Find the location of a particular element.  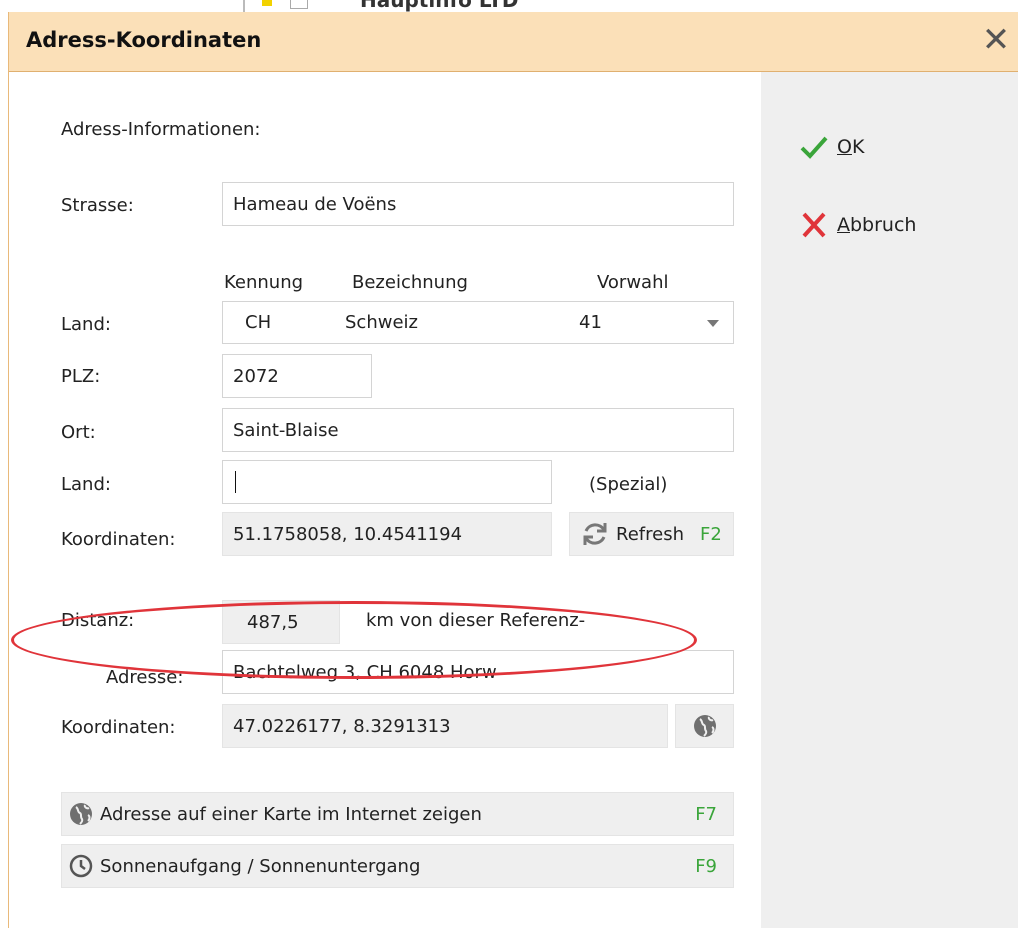

adresse-value: Bachtelweg 3, CH 6048 Horw is located at coordinates (365, 672).